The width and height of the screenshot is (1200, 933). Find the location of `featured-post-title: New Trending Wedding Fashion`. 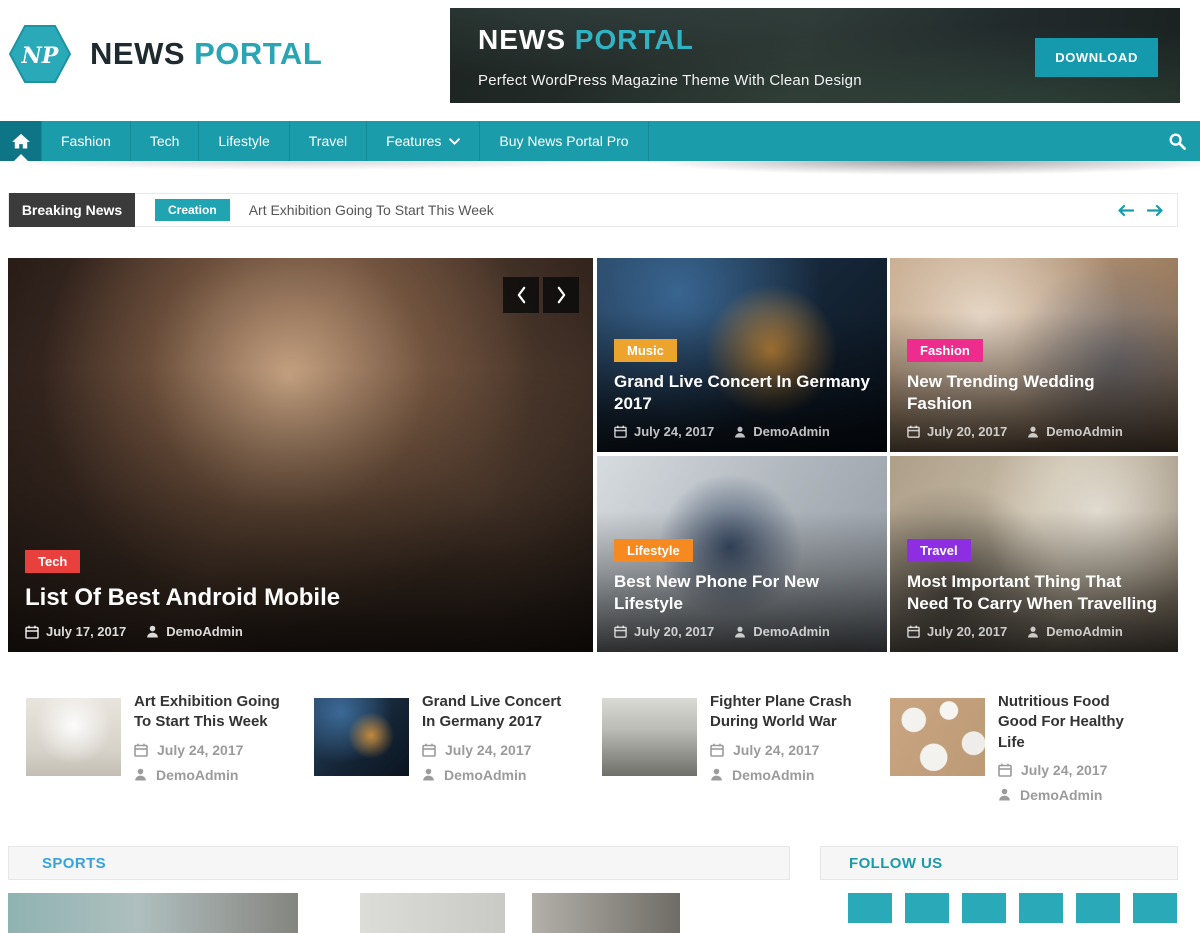

featured-post-title: New Trending Wedding Fashion is located at coordinates (1035, 393).